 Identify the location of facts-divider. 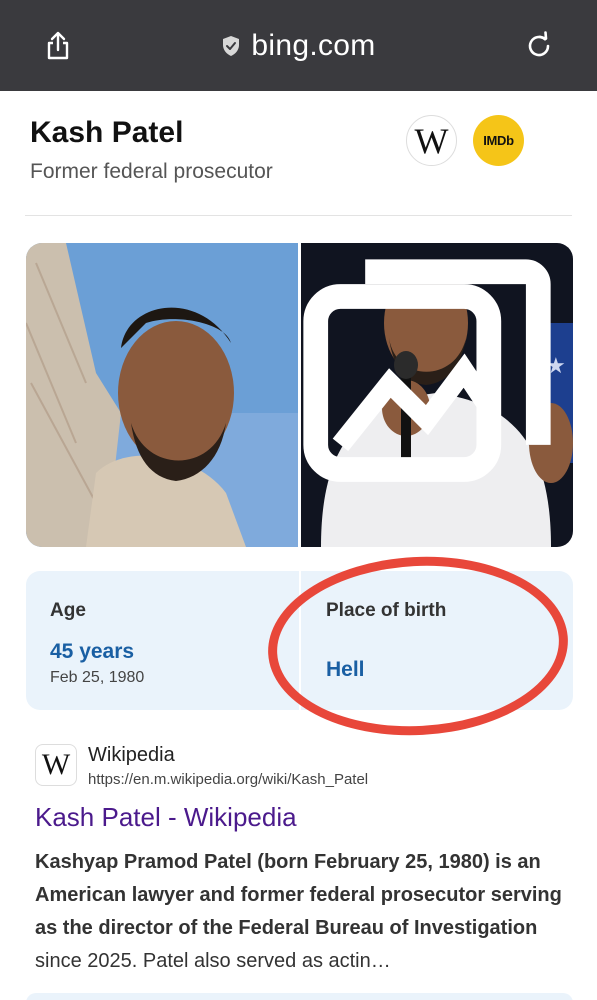
(300, 640).